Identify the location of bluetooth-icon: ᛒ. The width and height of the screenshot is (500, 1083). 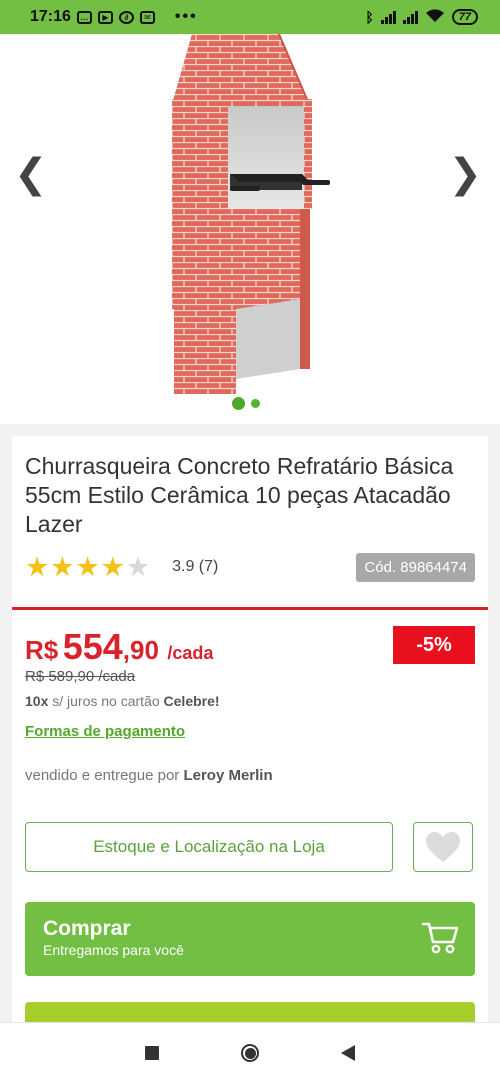
(369, 17).